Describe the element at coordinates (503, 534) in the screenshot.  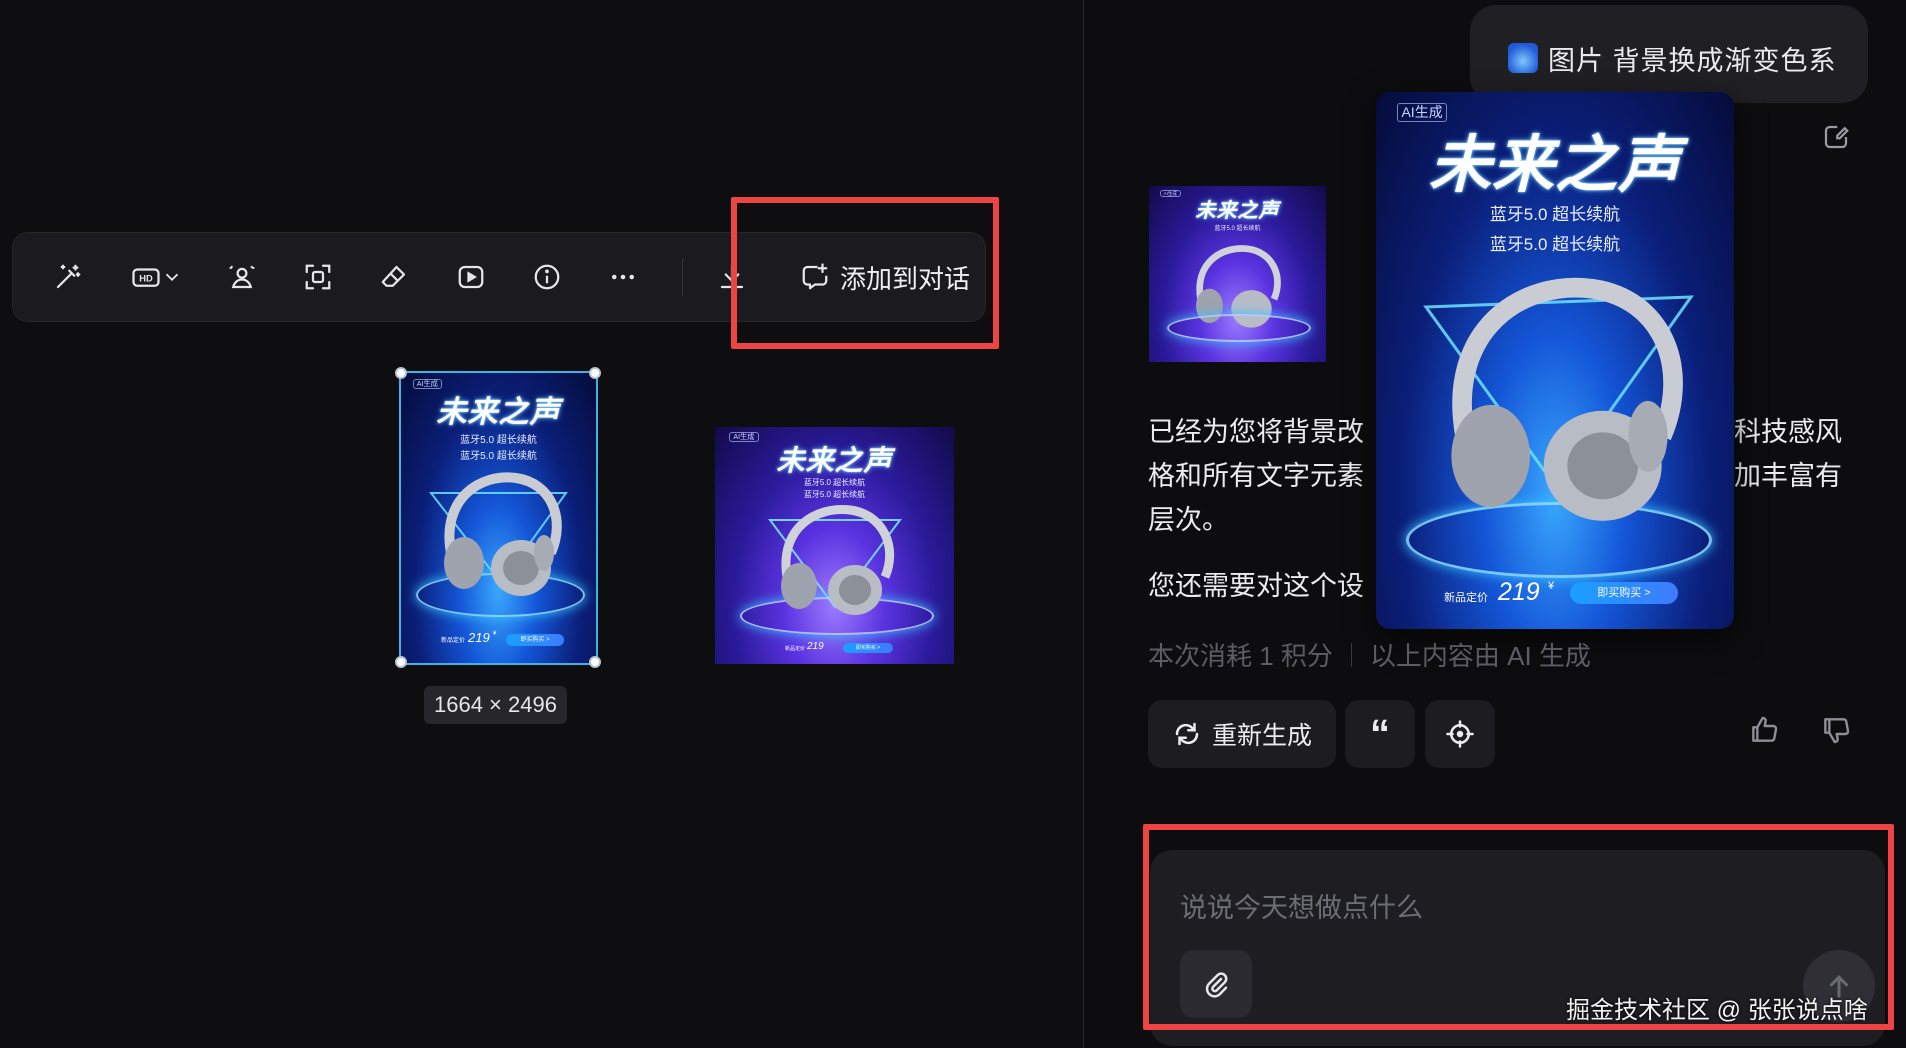
I see `headphone-image` at that location.